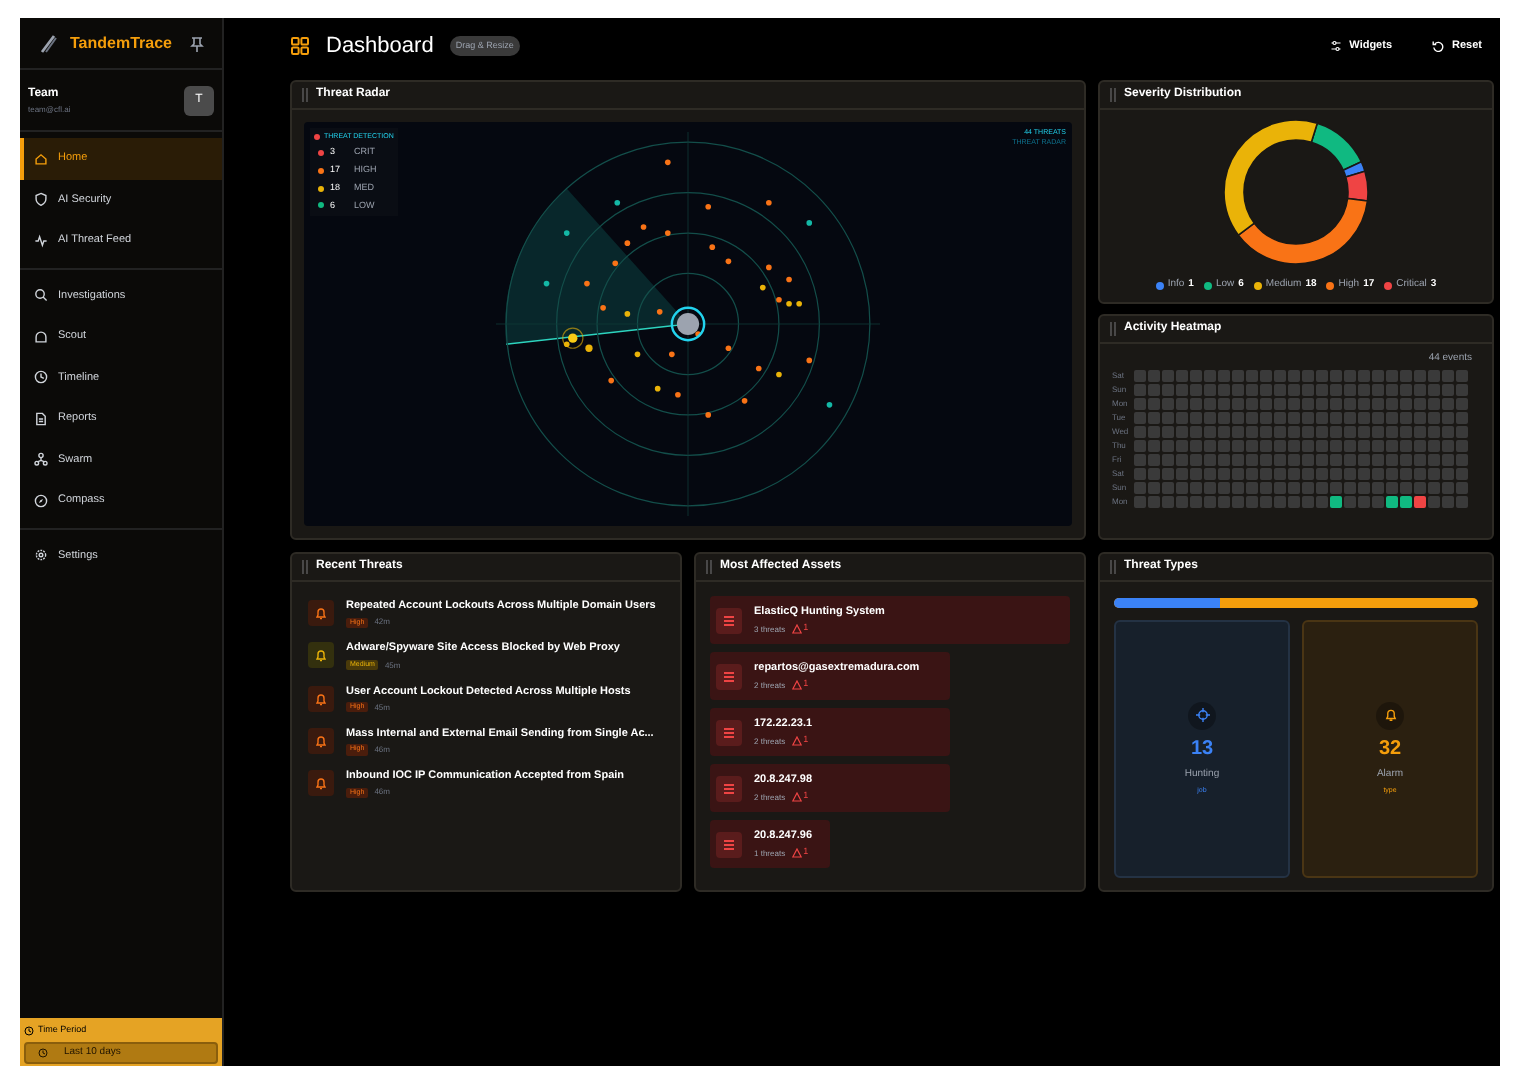  What do you see at coordinates (41, 500) in the screenshot?
I see `compass-icon` at bounding box center [41, 500].